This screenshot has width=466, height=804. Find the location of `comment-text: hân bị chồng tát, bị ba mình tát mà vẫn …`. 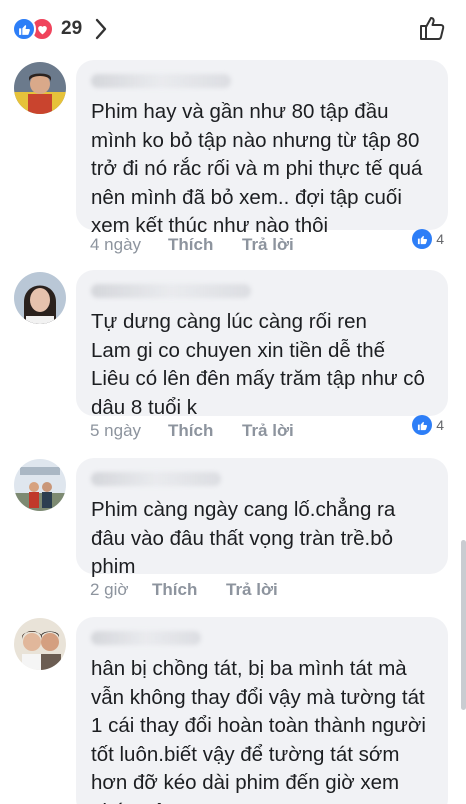

comment-text: hân bị chồng tát, bị ba mình tát mà vẫn … is located at coordinates (258, 730).